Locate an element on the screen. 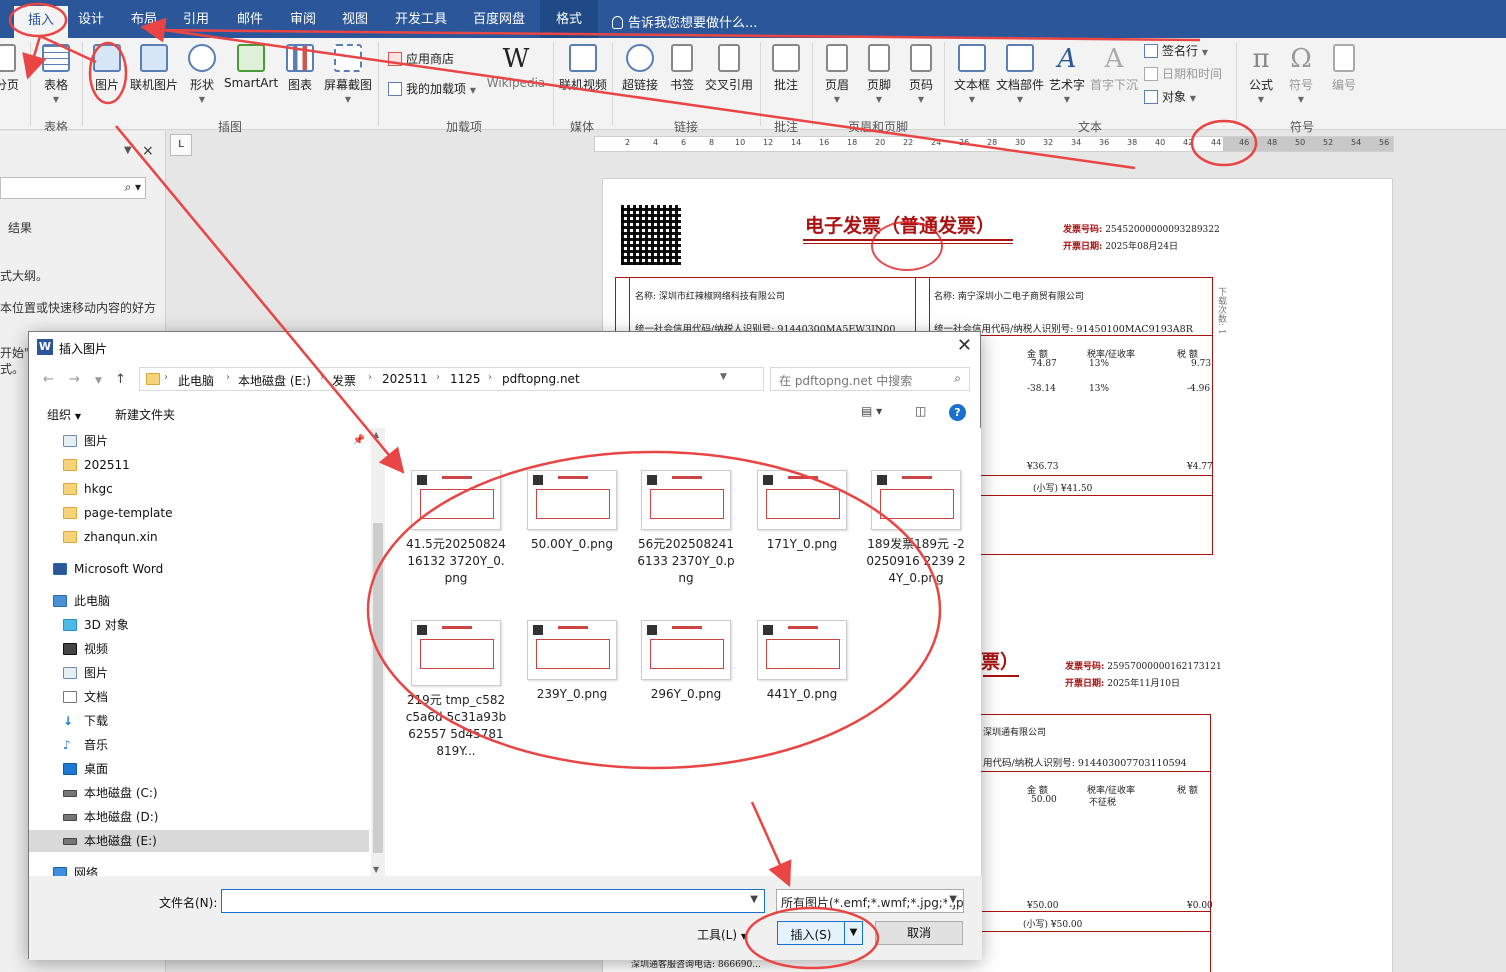 The image size is (1506, 972). forward-arrow-icon: → is located at coordinates (74, 379).